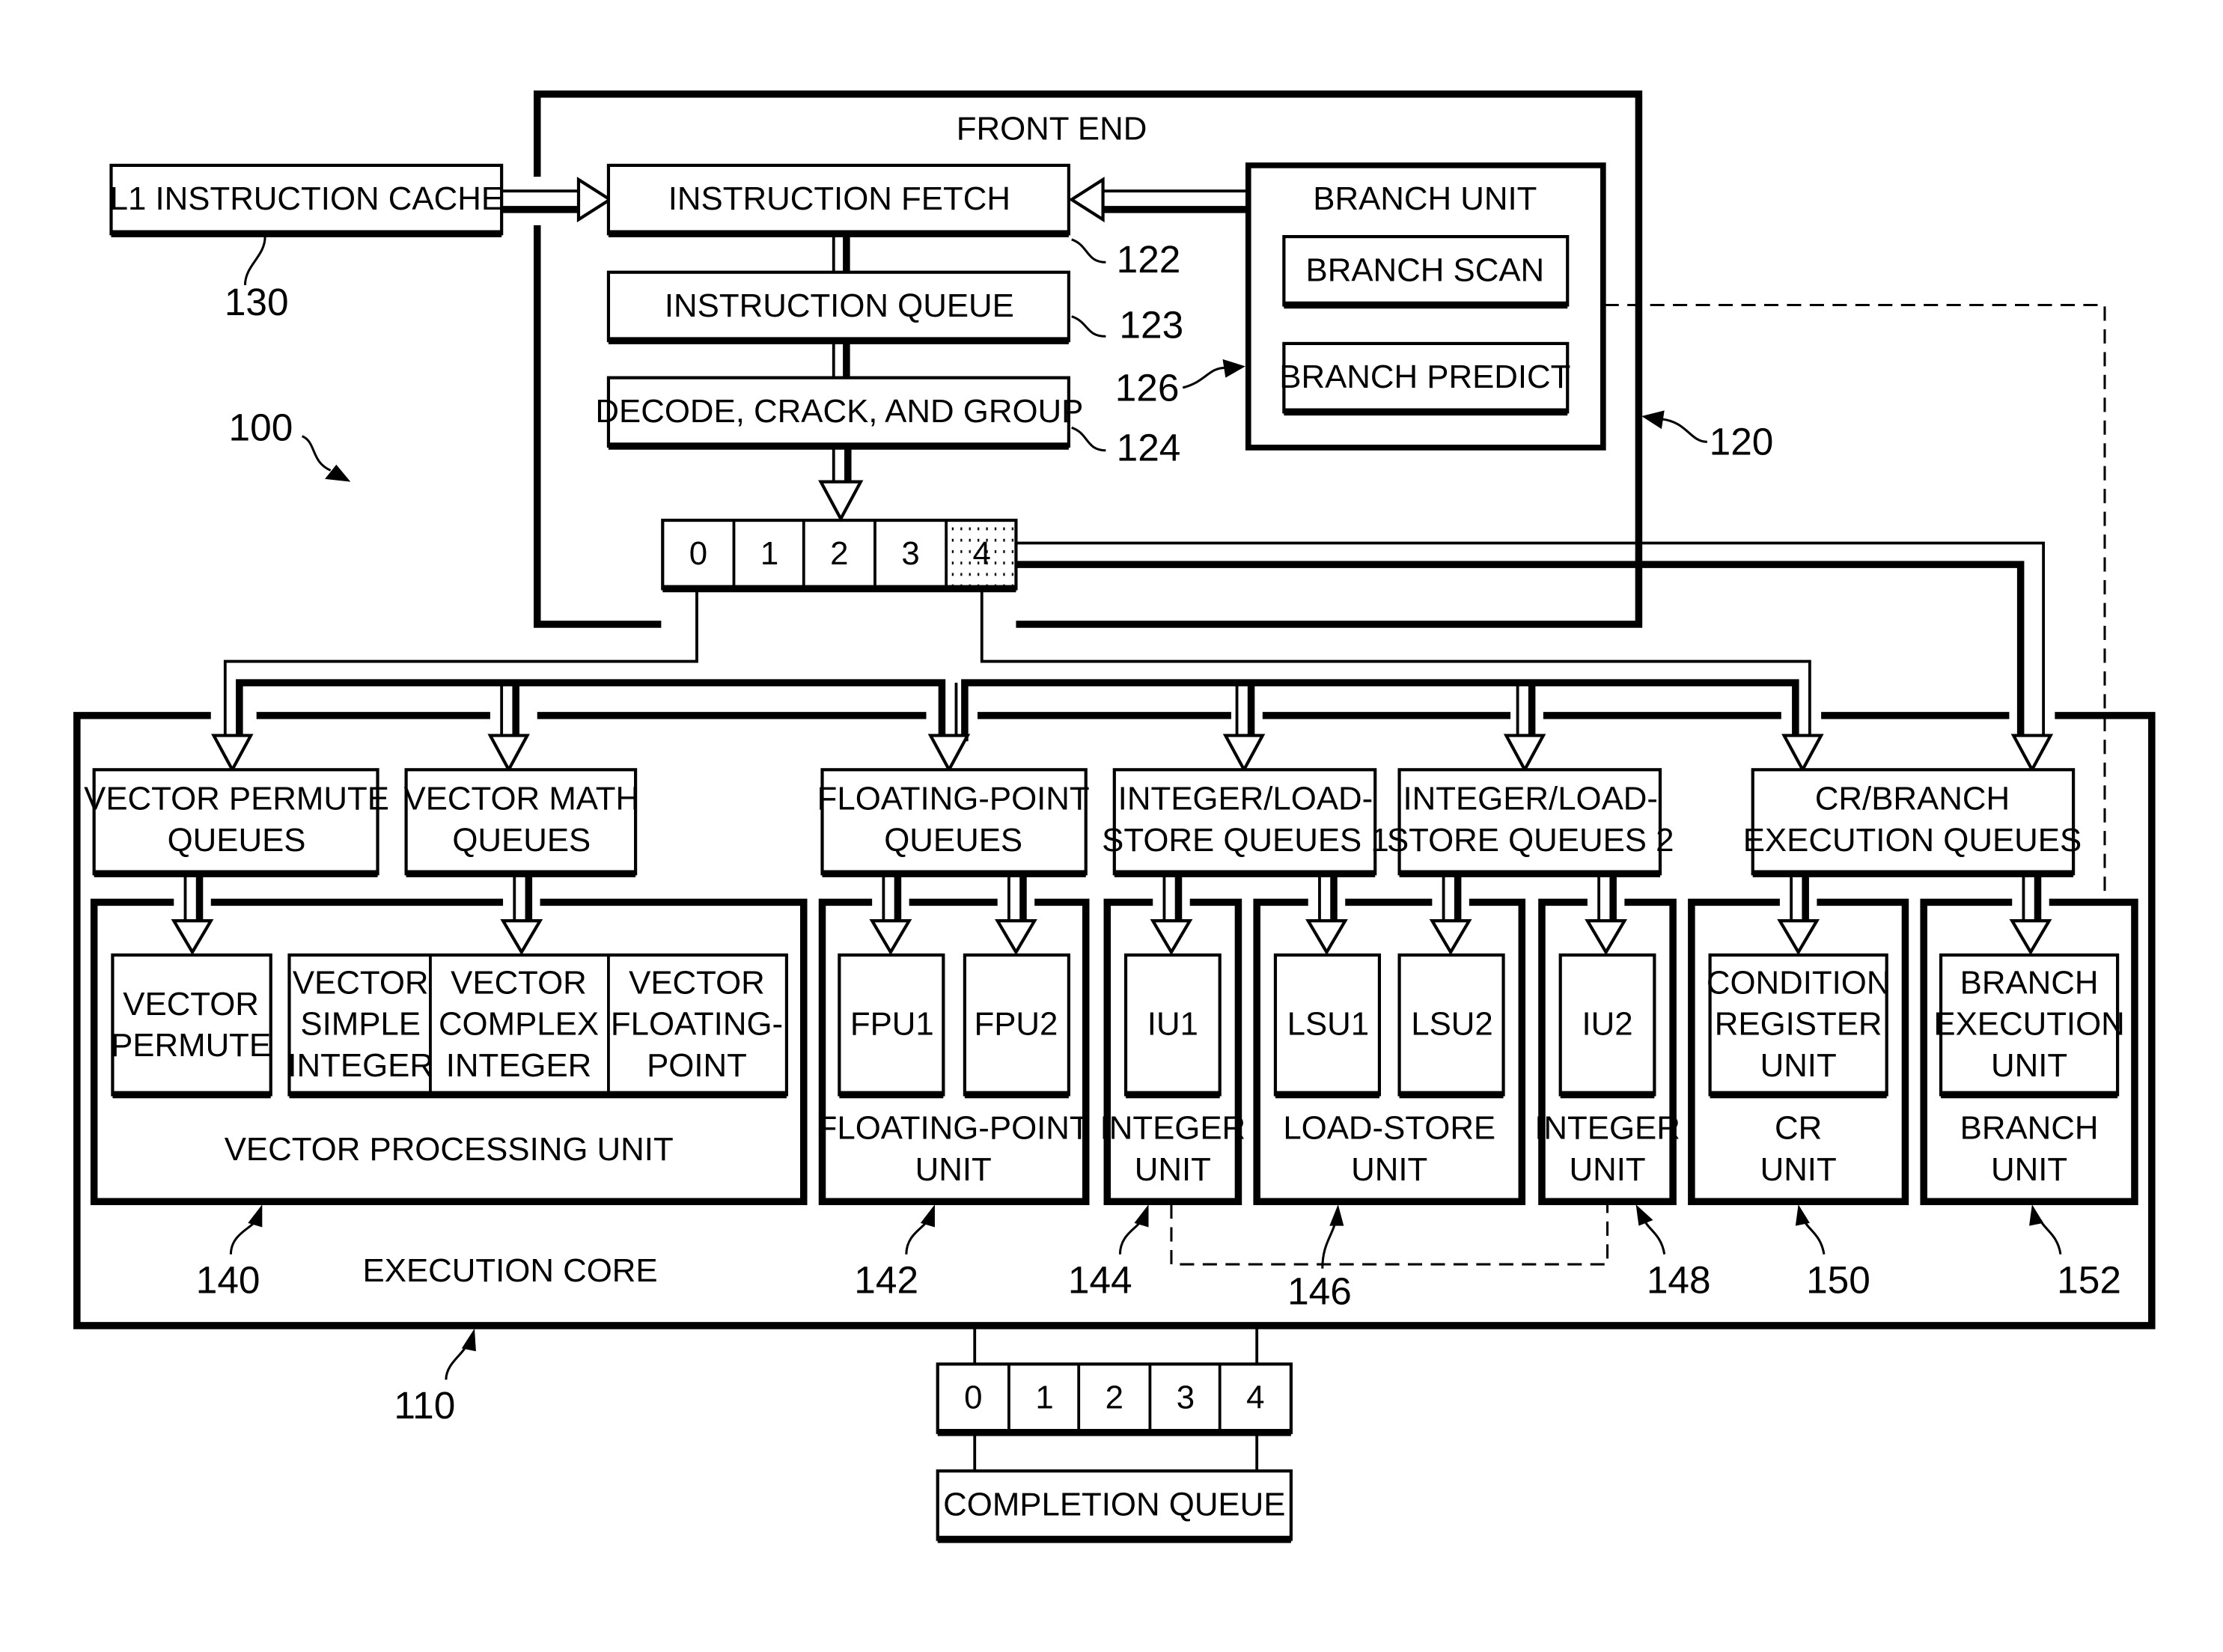 The width and height of the screenshot is (2223, 1652). What do you see at coordinates (839, 198) in the screenshot?
I see `instruction-fetch-label: INSTRUCTION FETCH` at bounding box center [839, 198].